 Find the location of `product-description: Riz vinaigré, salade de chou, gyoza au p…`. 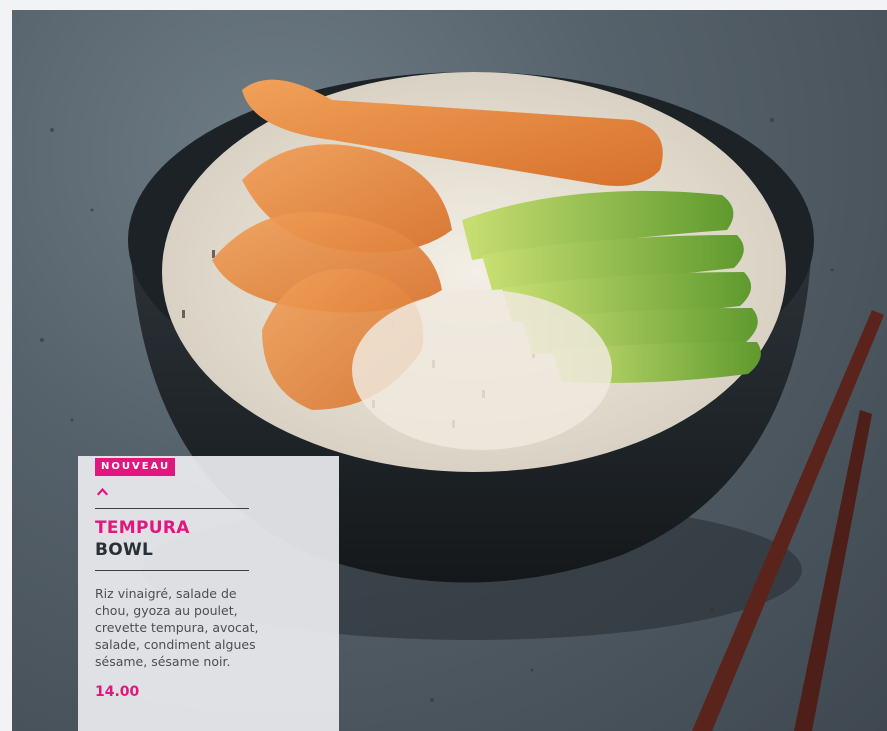

product-description: Riz vinaigré, salade de chou, gyoza au p… is located at coordinates (215, 627).